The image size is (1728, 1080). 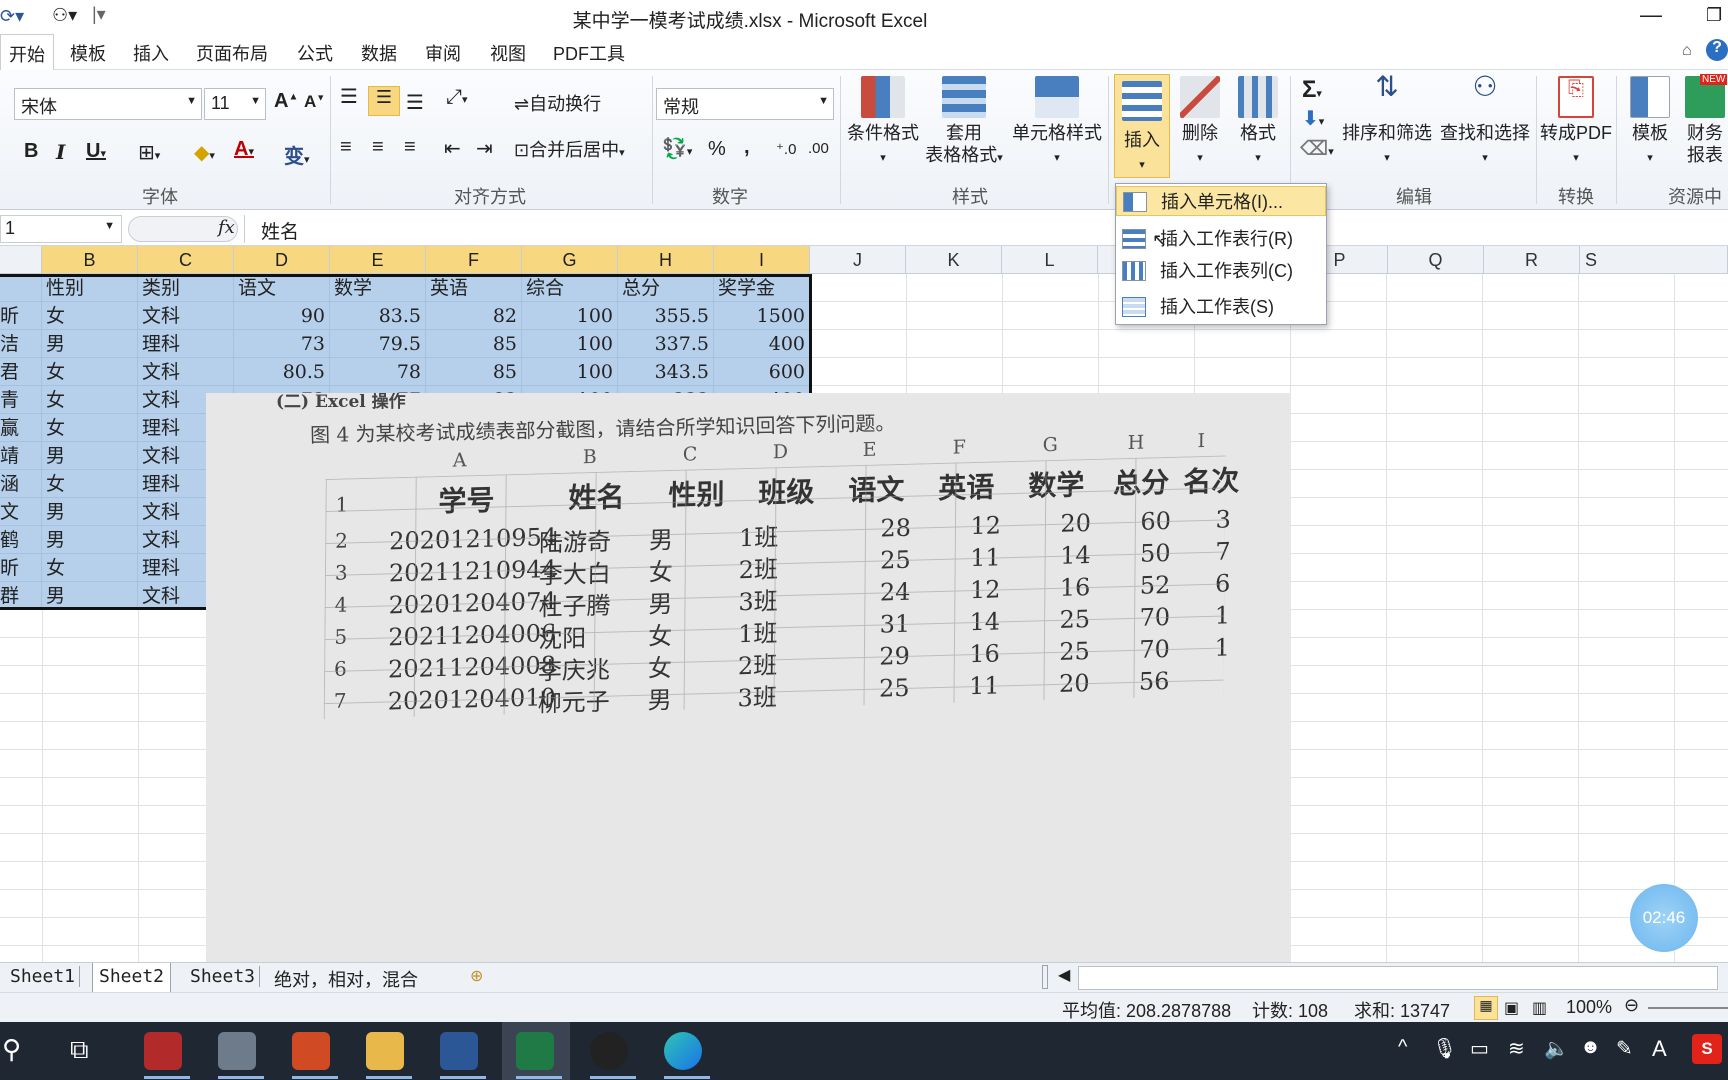 What do you see at coordinates (1717, 50) in the screenshot?
I see `help-icon: ?` at bounding box center [1717, 50].